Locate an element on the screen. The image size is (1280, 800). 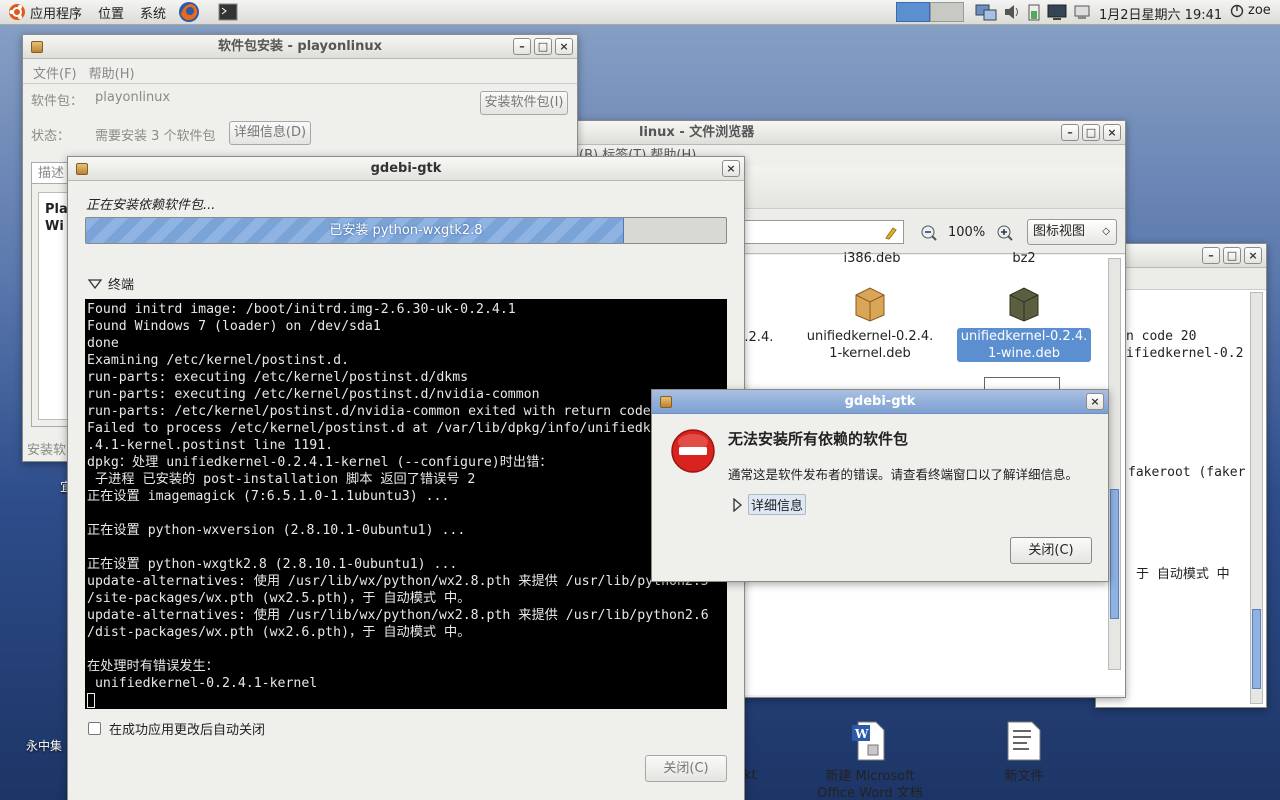
file-view-scrollbar is located at coordinates (1114, 464).